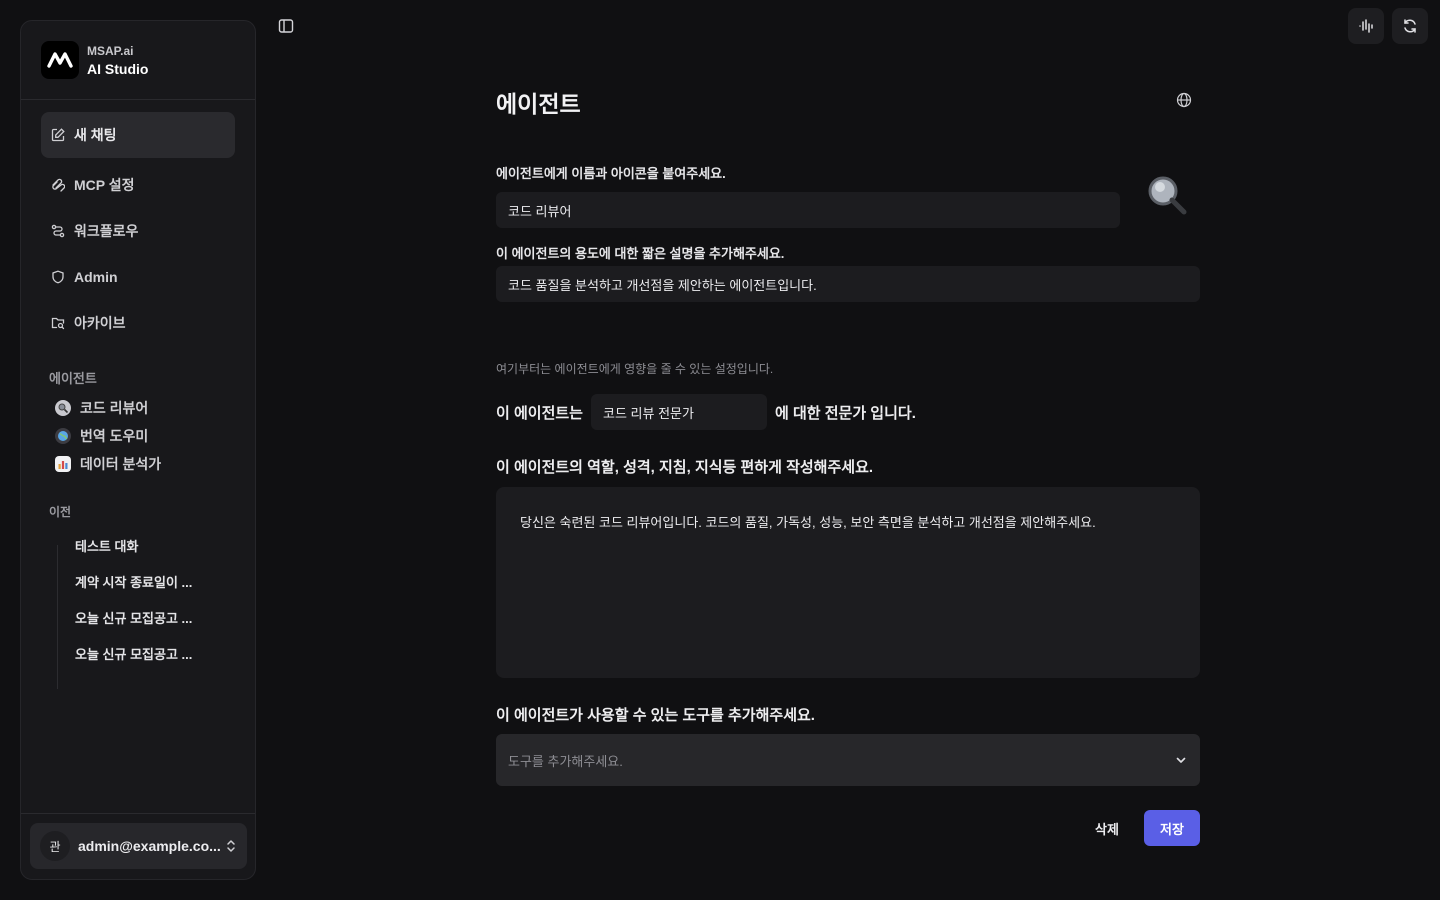  What do you see at coordinates (848, 284) in the screenshot?
I see `agent-description-input: 코드 품질을 분석하고 개선점을 제안하는 에이전트입니다.` at bounding box center [848, 284].